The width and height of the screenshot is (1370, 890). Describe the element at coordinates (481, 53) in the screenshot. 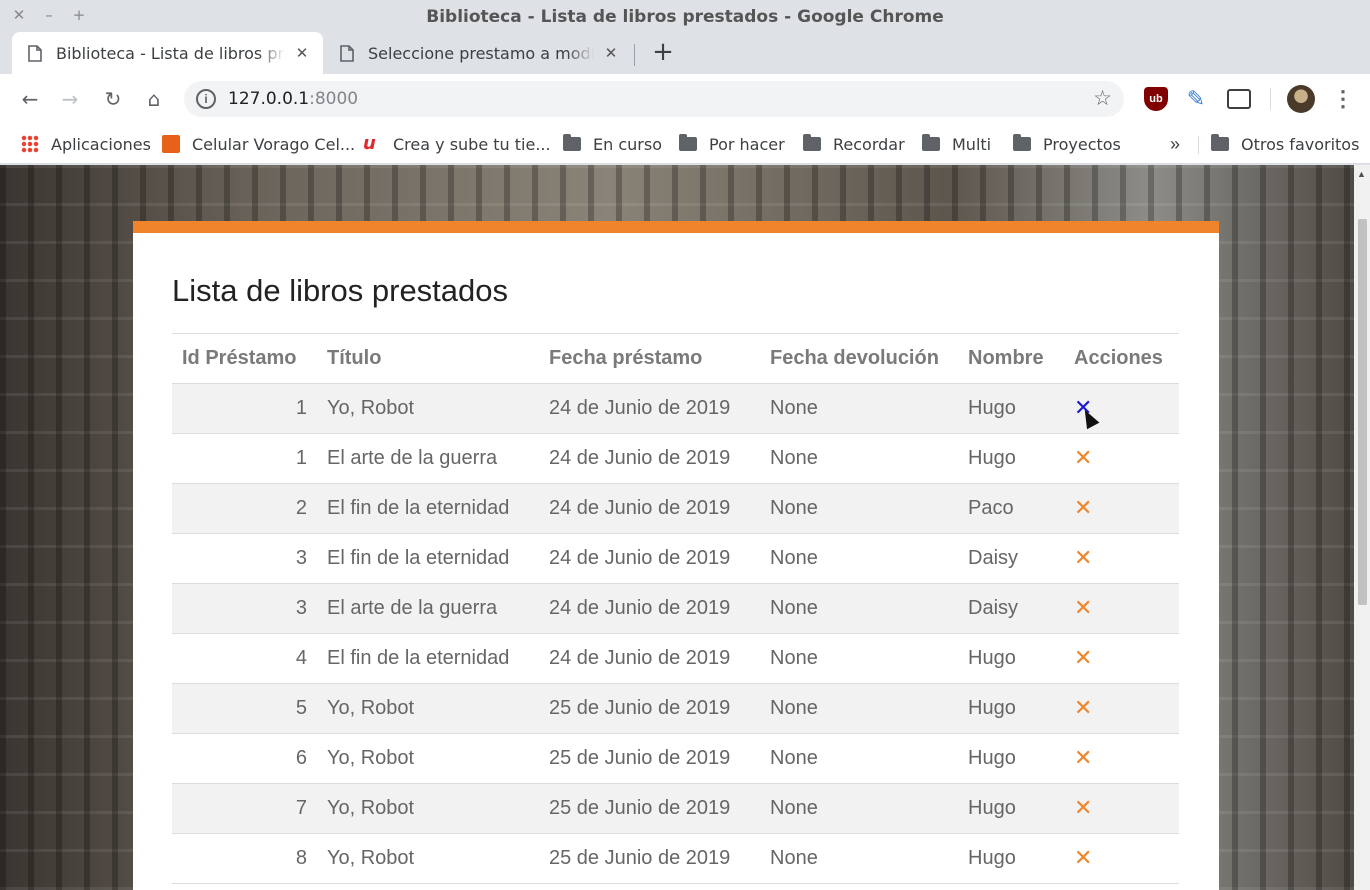

I see `tab-title: Seleccione prestamo a modificar` at that location.